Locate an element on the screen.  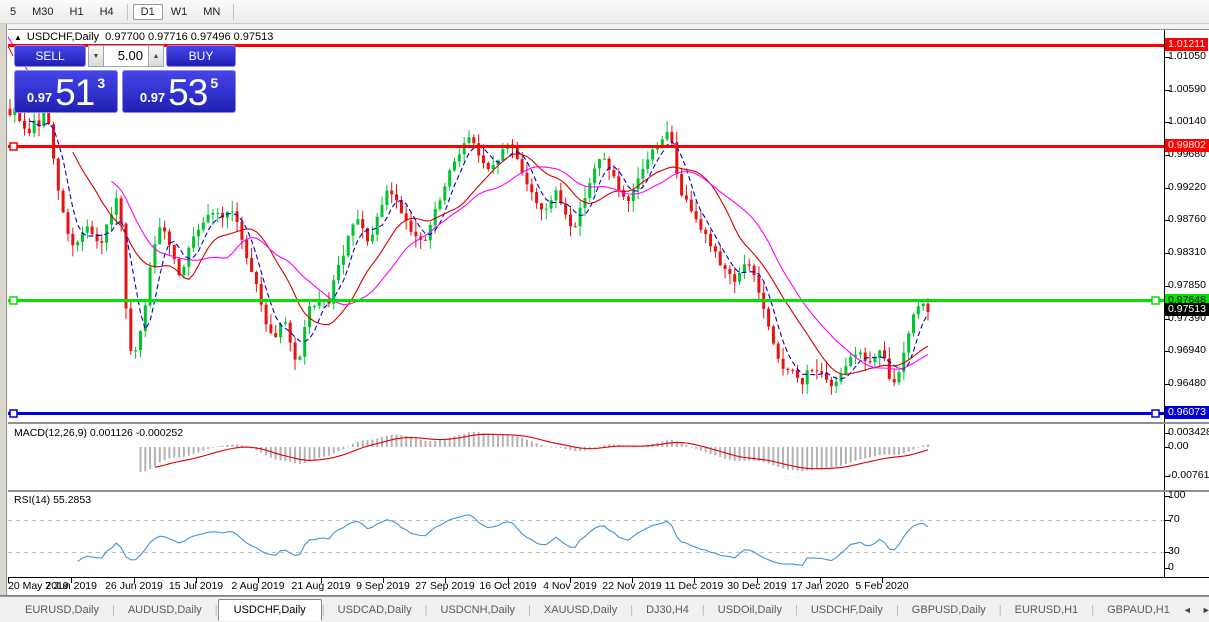
window-left-frame is located at coordinates (3, 310).